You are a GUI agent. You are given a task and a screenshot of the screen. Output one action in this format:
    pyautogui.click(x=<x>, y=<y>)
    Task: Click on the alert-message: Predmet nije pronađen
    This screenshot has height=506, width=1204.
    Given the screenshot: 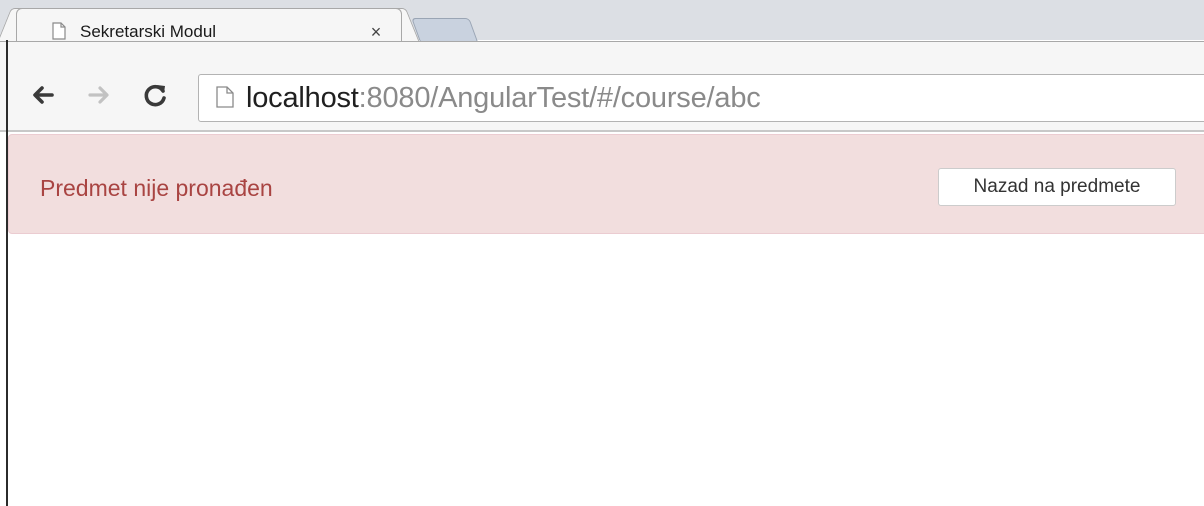 What is the action you would take?
    pyautogui.click(x=156, y=188)
    